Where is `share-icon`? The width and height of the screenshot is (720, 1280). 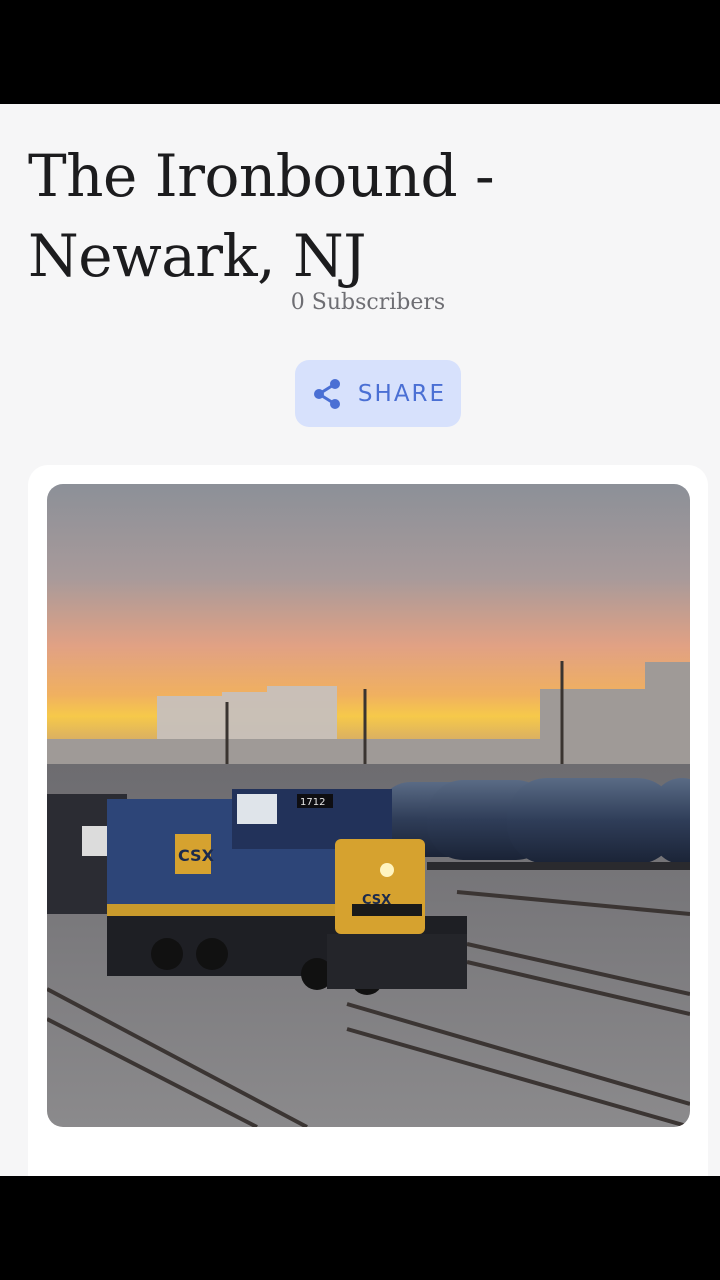 share-icon is located at coordinates (327, 394).